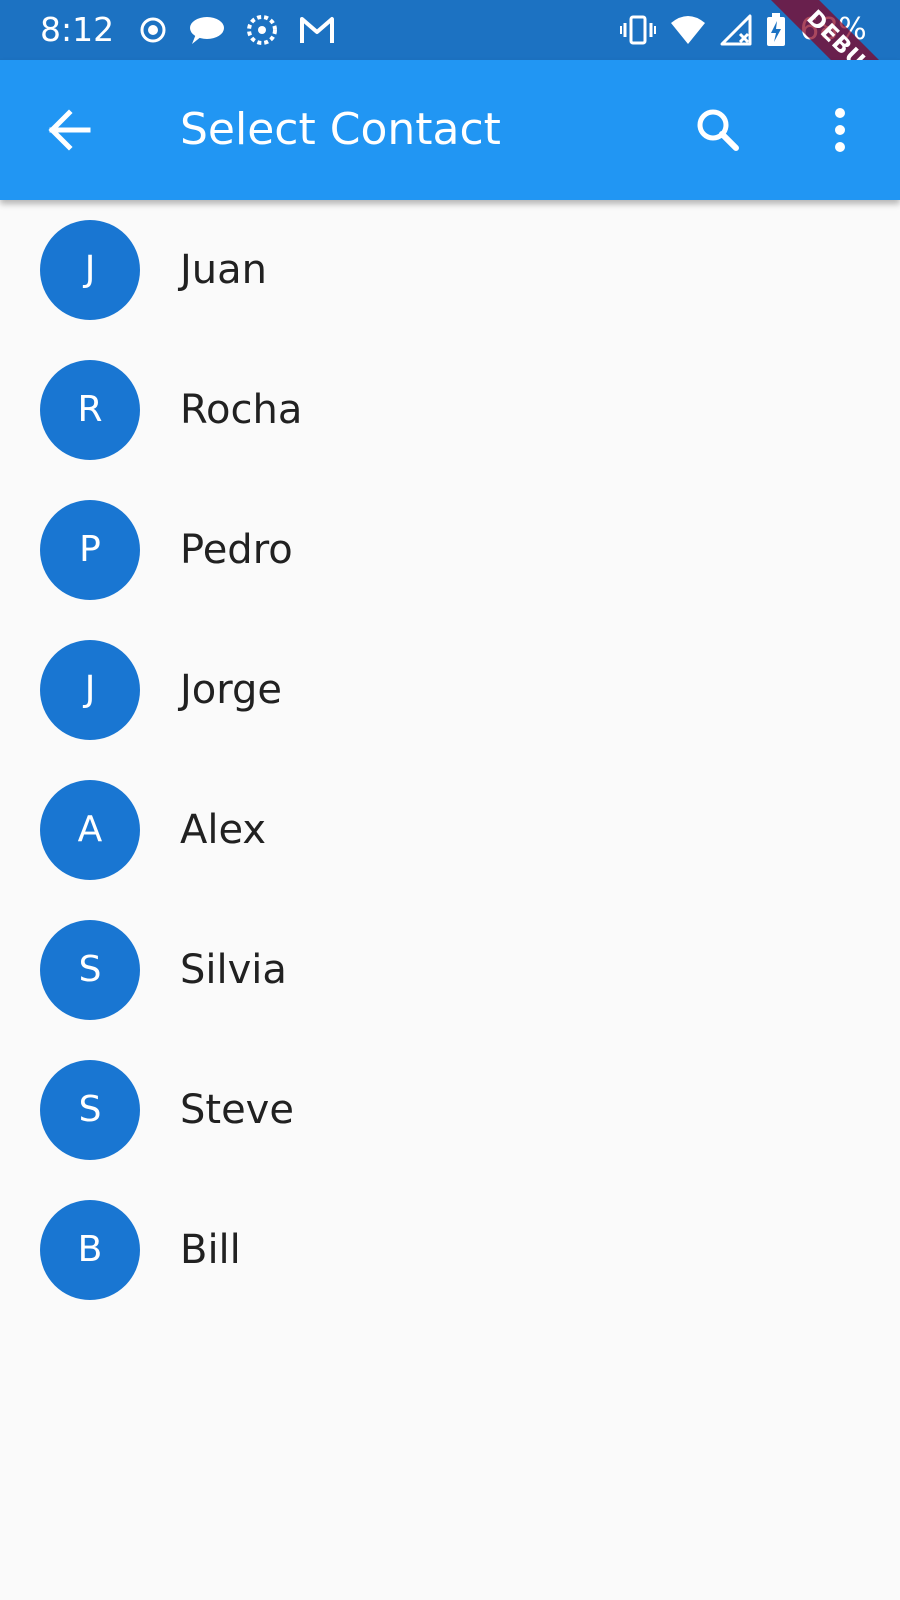  I want to click on contact-name: Alex, so click(223, 830).